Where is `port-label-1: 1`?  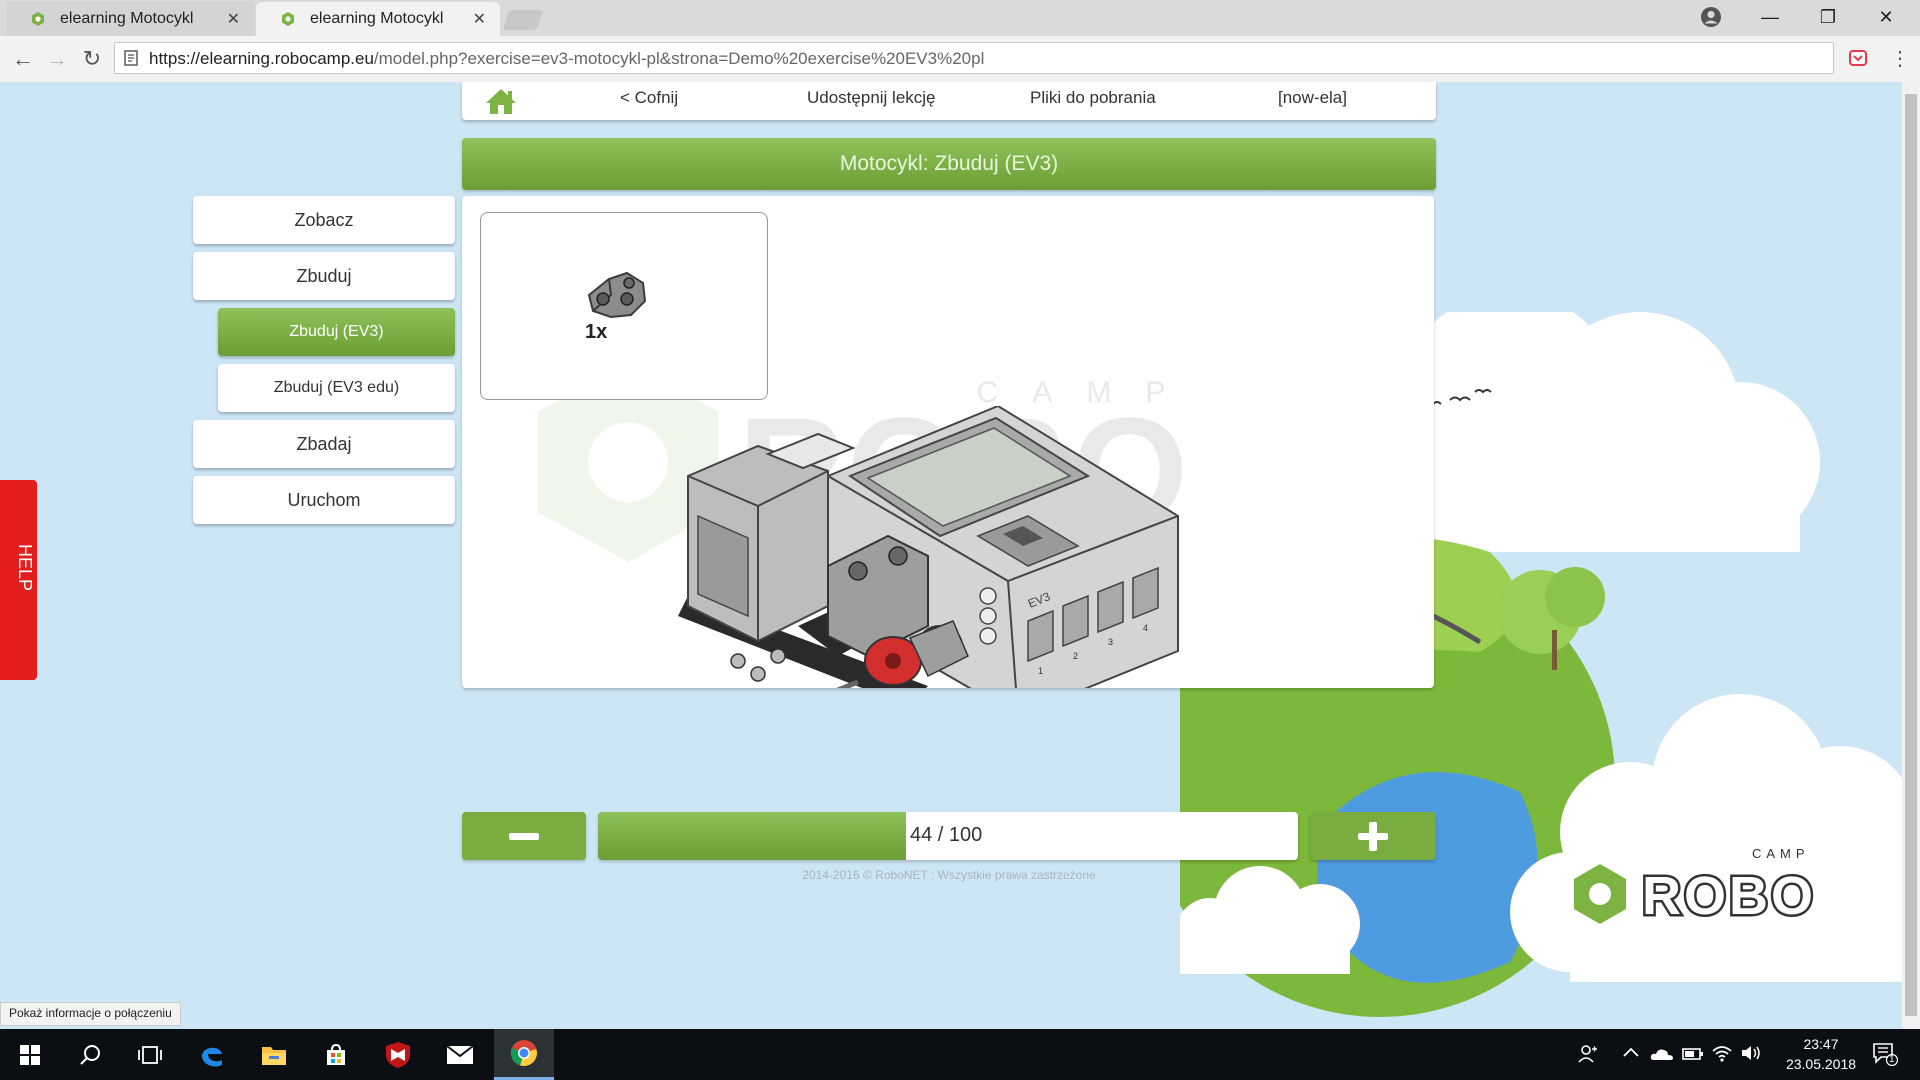
port-label-1: 1 is located at coordinates (1040, 671).